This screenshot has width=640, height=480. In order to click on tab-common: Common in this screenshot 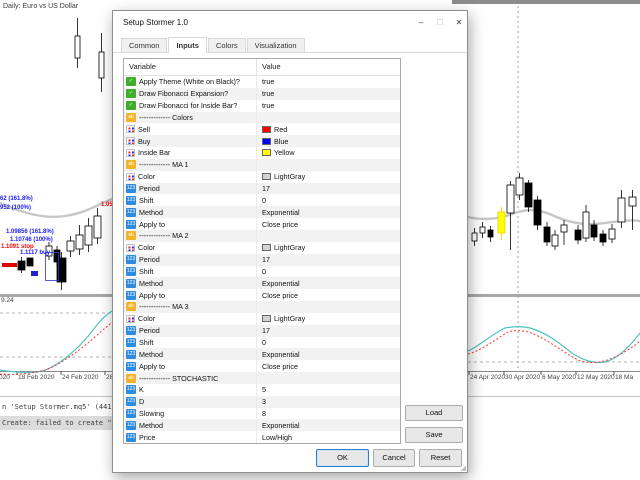, I will do `click(144, 45)`.